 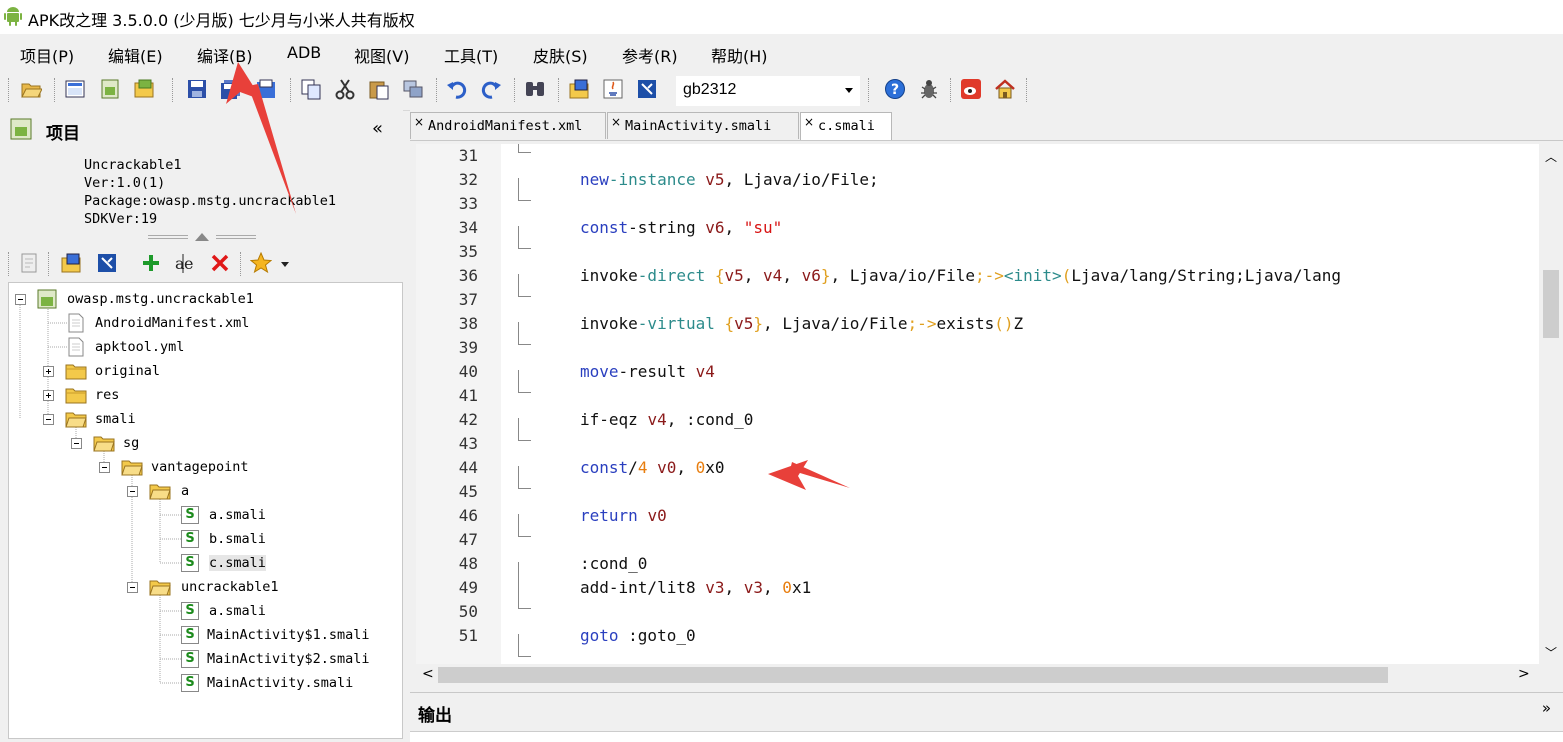 What do you see at coordinates (204, 635) in the screenshot?
I see `tree-node-smali: S MainActivity$1.smali` at bounding box center [204, 635].